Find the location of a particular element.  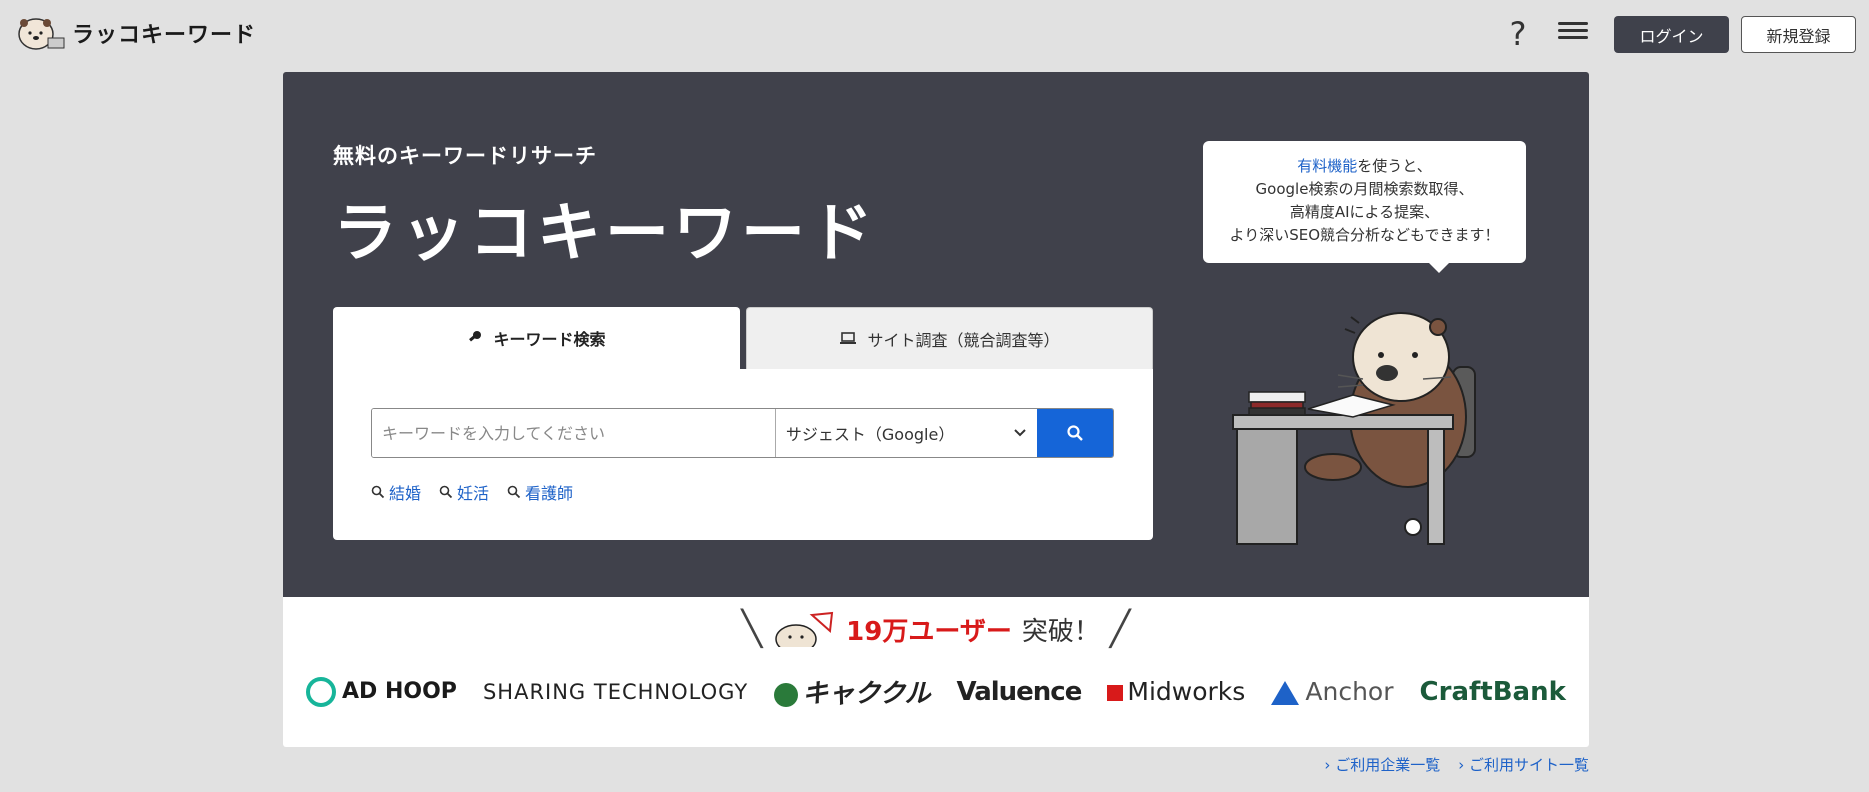

suggestion-link: 妊活 is located at coordinates (464, 492).